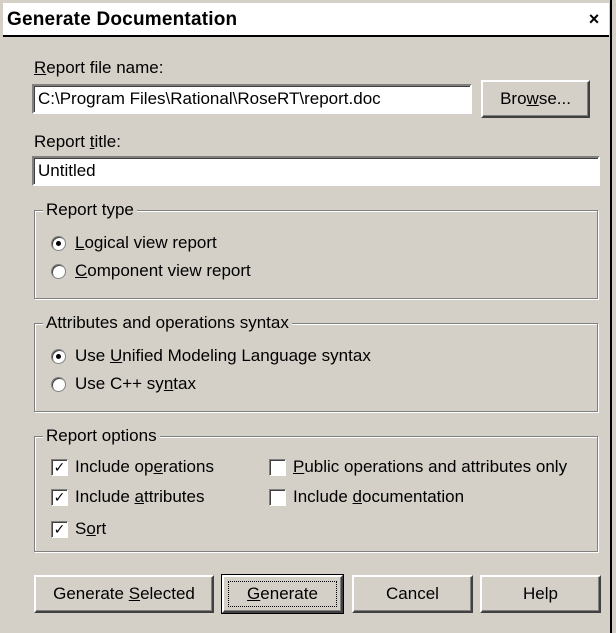 This screenshot has height=633, width=616. I want to click on syntax-group-title: Attributes and operations syntax, so click(167, 323).